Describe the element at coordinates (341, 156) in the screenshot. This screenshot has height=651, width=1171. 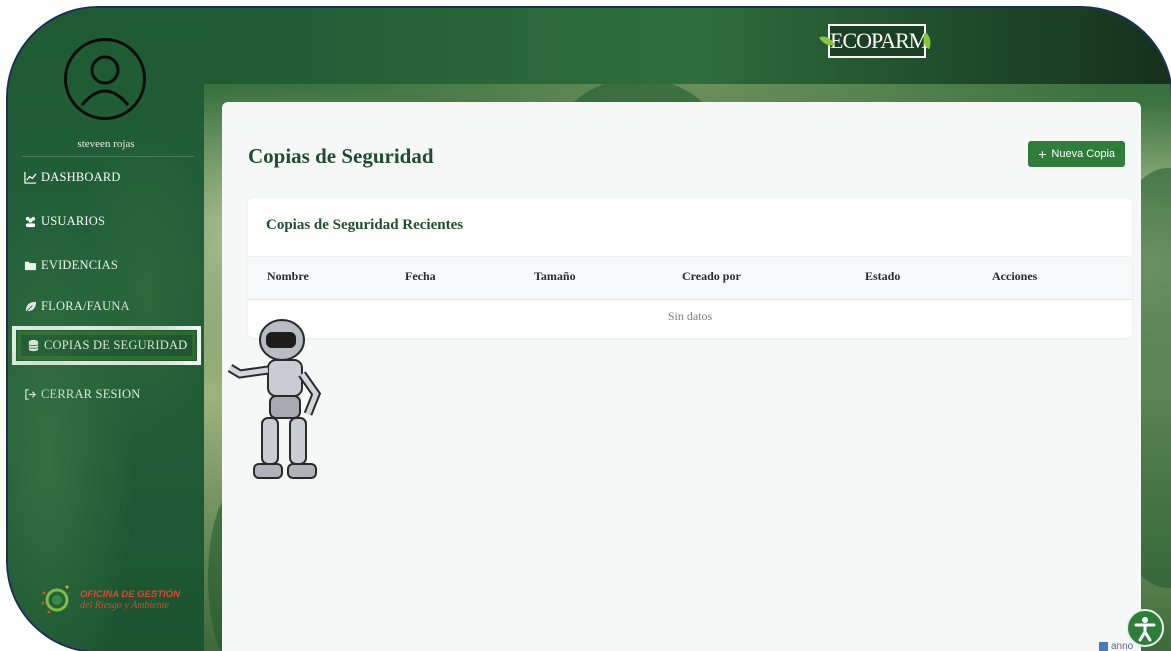
I see `page-title: Copias de Seguridad` at that location.